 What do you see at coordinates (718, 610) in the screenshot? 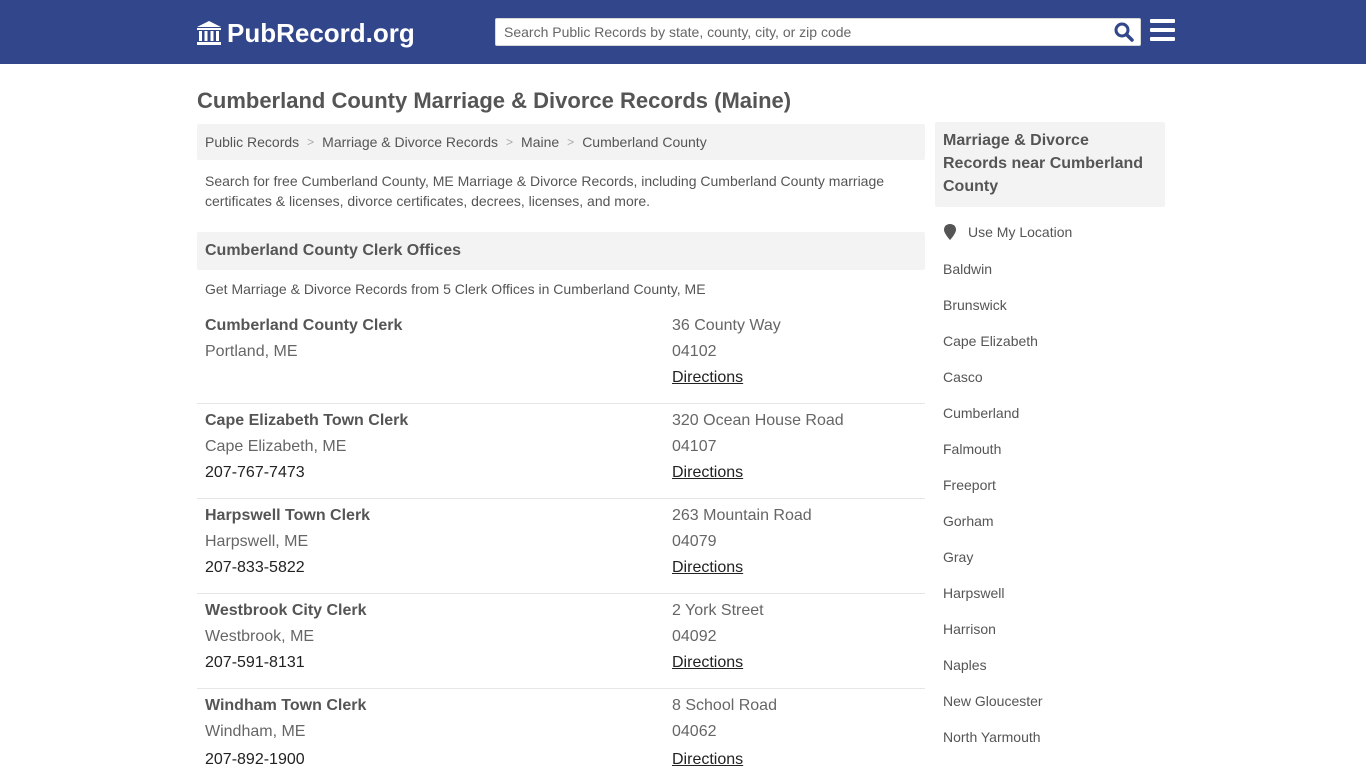
I see `office-street: 2 York Street` at bounding box center [718, 610].